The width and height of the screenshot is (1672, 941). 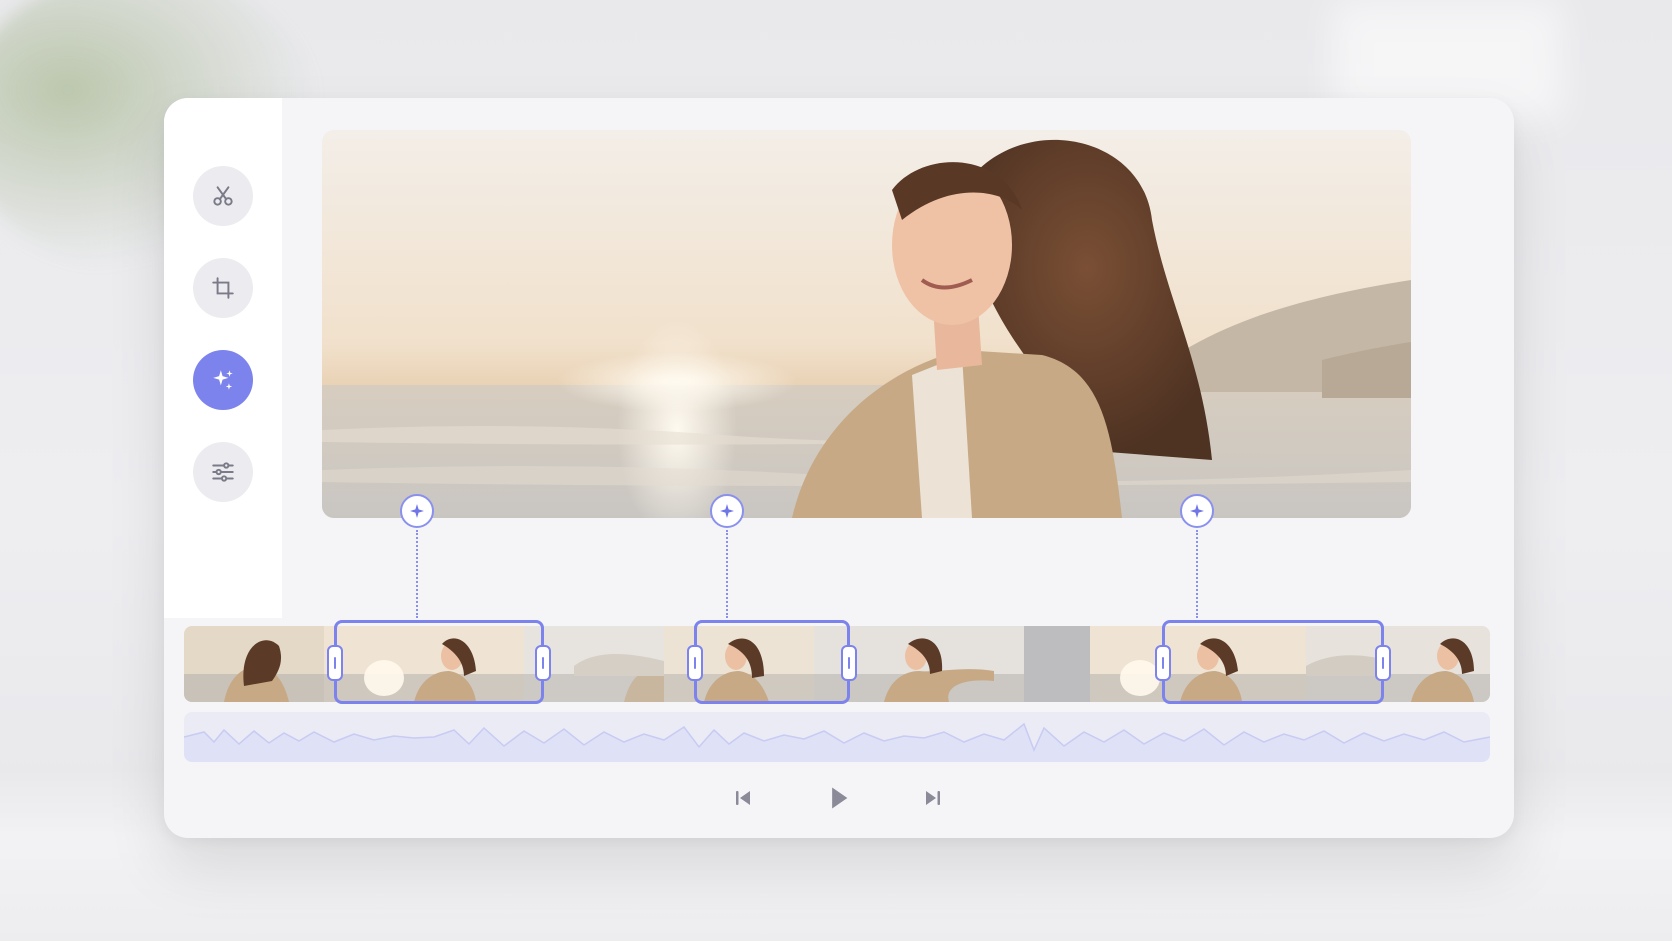 What do you see at coordinates (417, 574) in the screenshot?
I see `ai-marker-1-connector` at bounding box center [417, 574].